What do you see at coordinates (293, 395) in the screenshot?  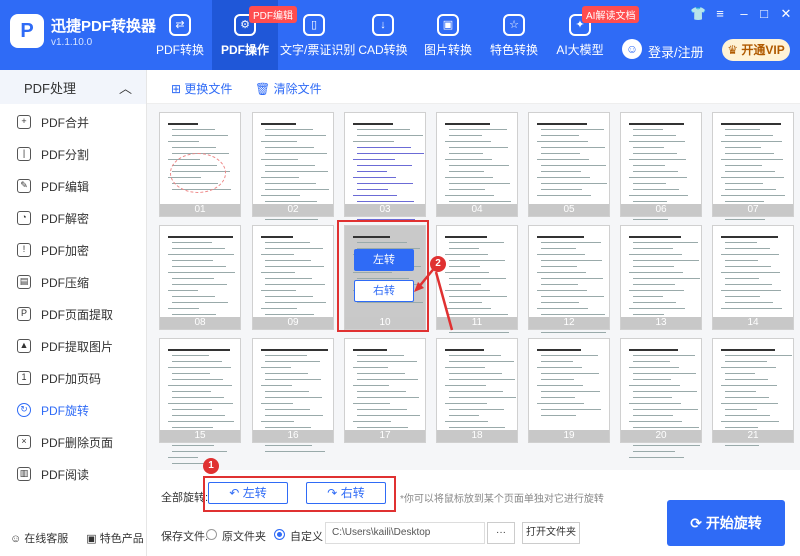 I see `page-thumbnail: 16` at bounding box center [293, 395].